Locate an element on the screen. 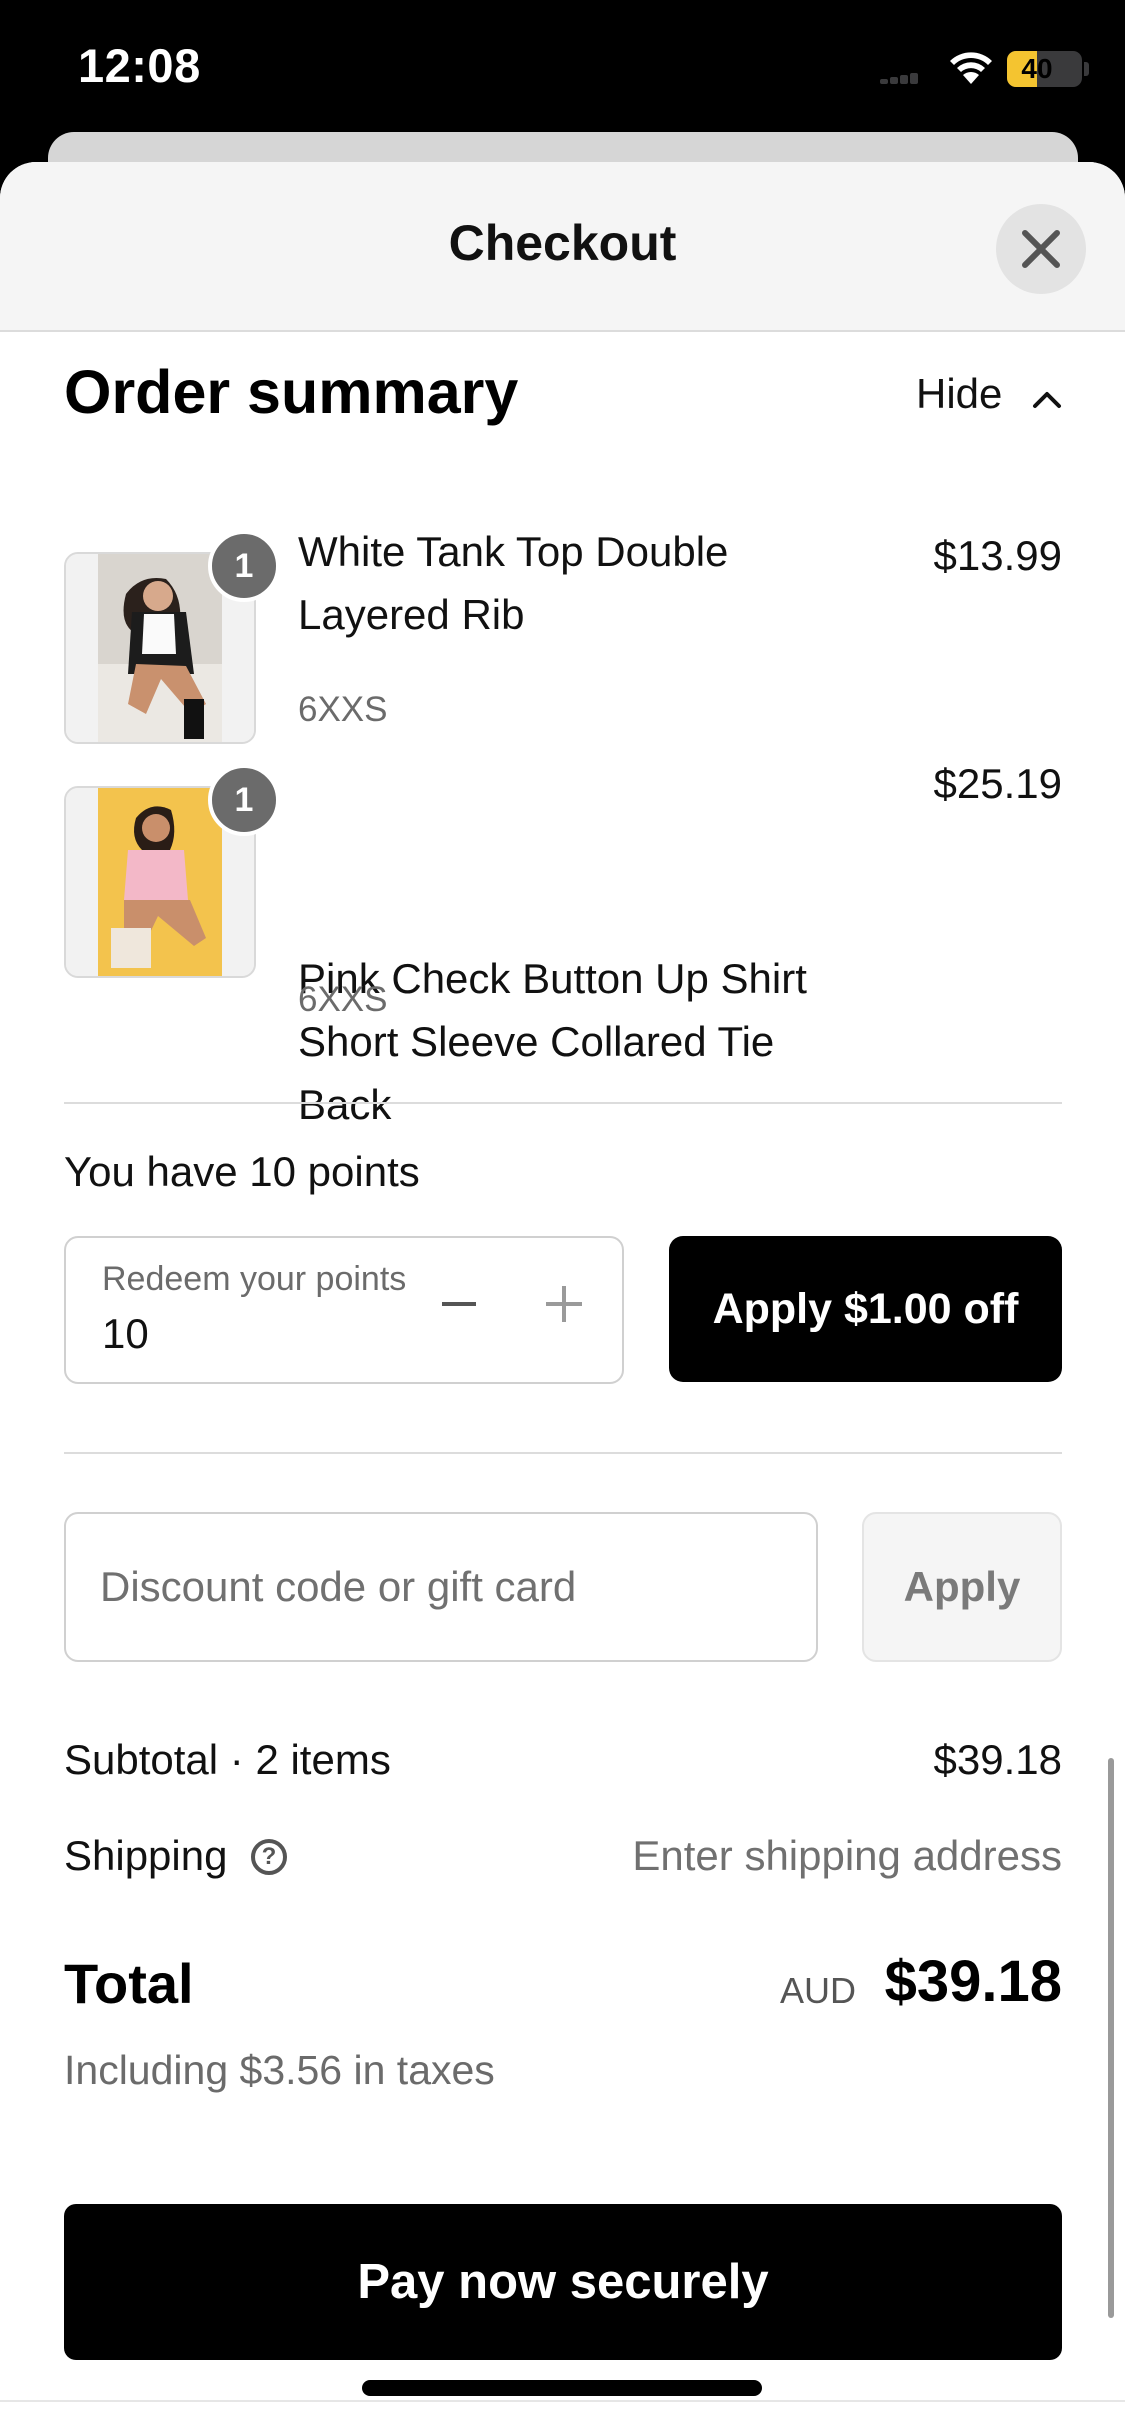  redeem-points-value: 10 is located at coordinates (125, 1334).